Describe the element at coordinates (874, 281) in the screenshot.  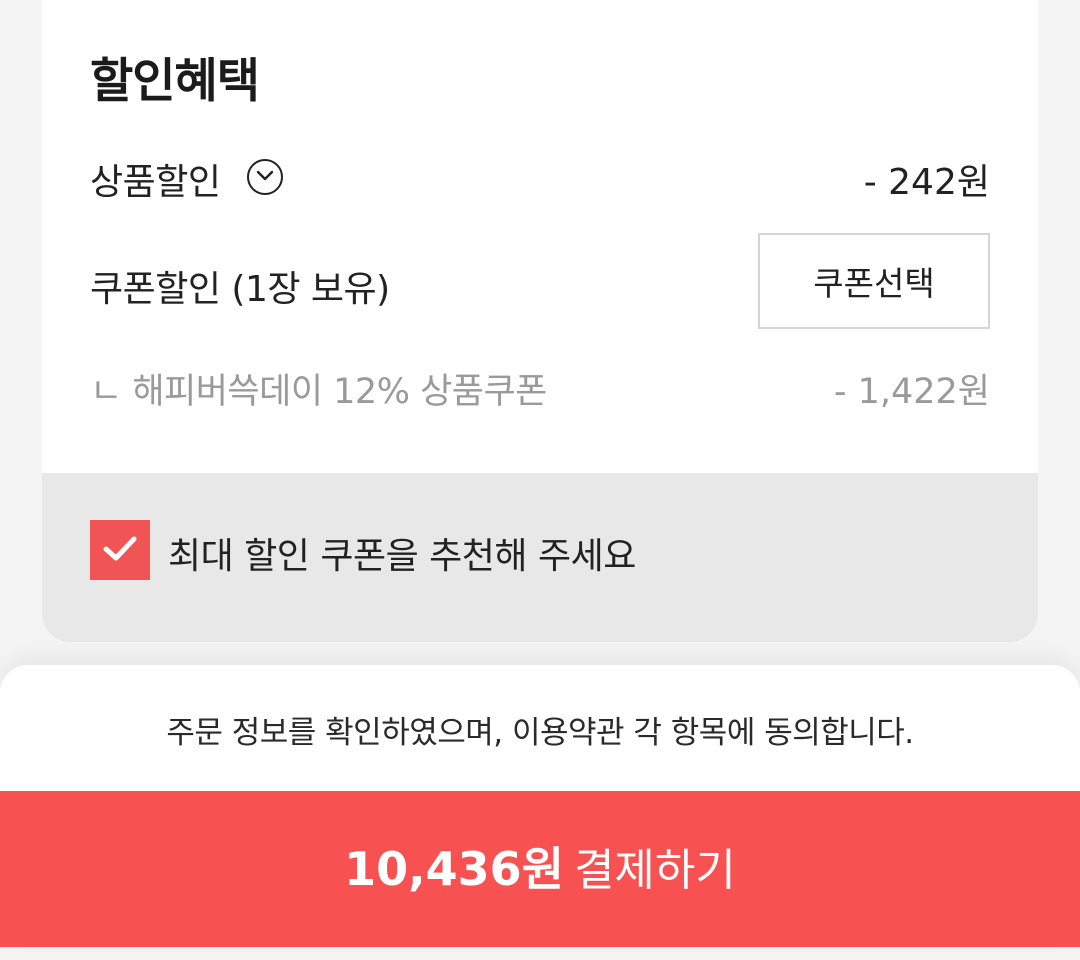
I see `coupon-select-button: 쿠폰선택` at that location.